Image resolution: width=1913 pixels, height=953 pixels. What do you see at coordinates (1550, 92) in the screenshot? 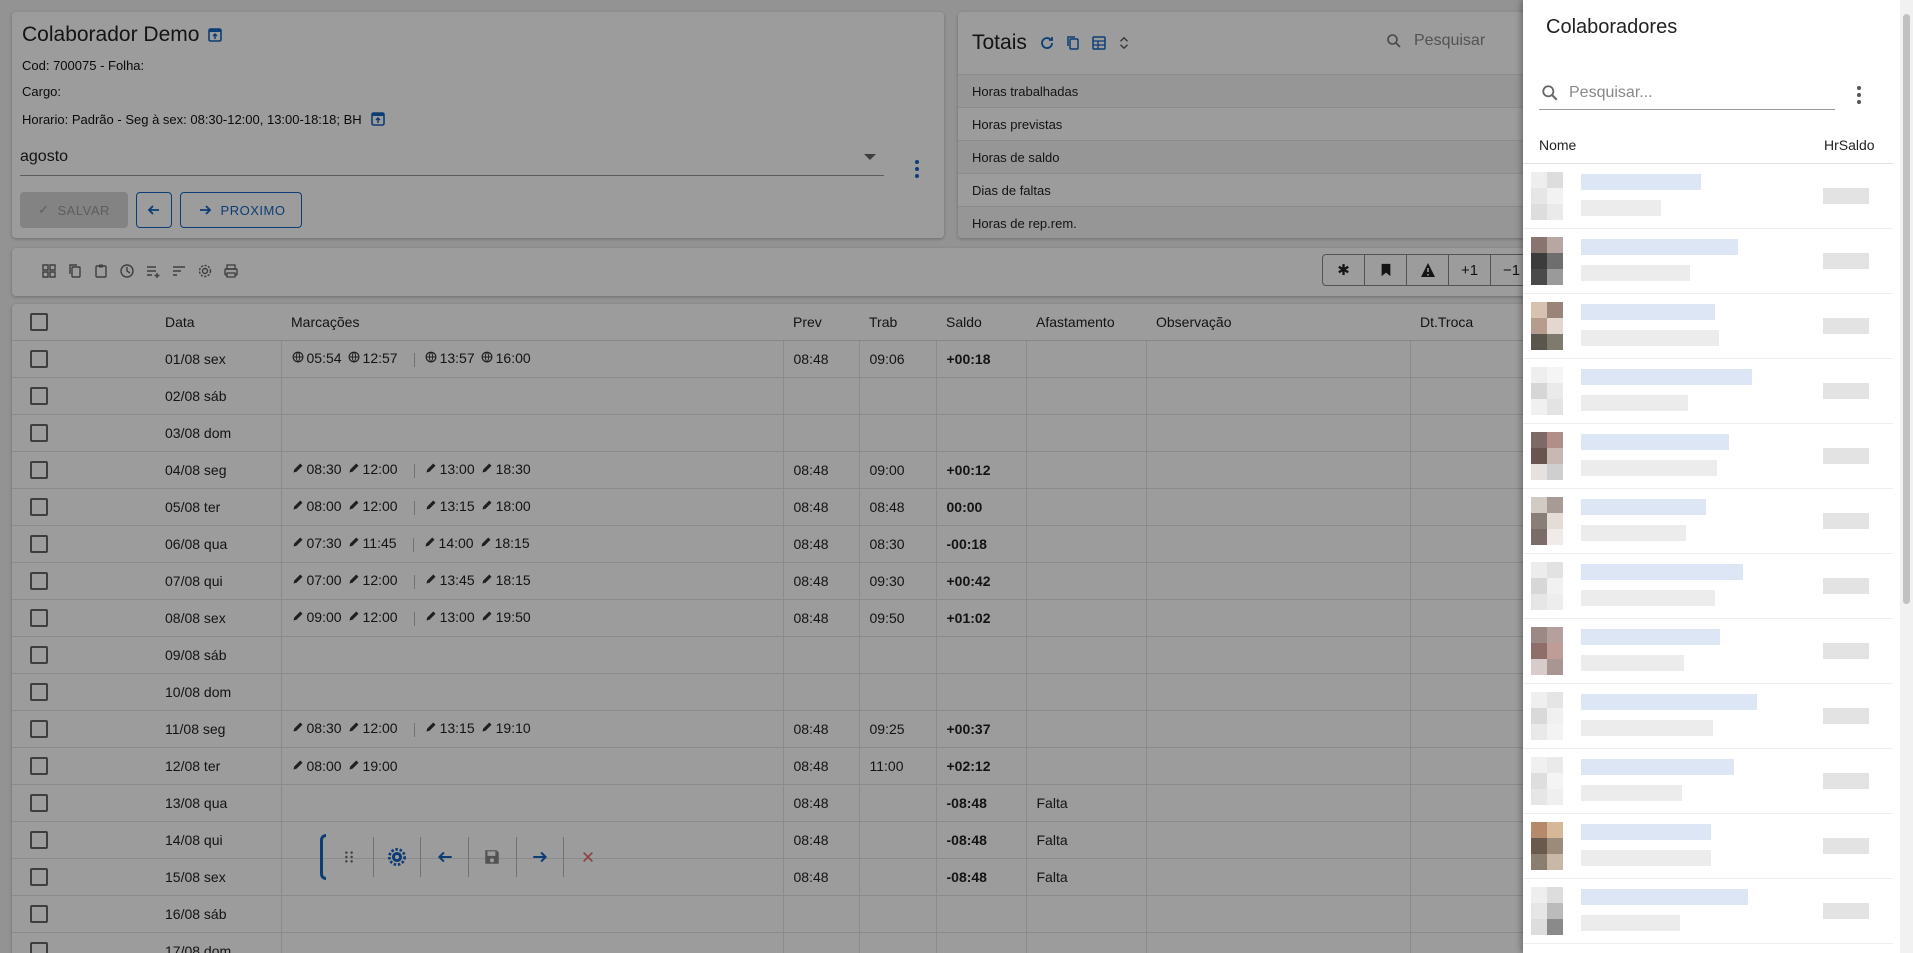
I see `search-icon` at bounding box center [1550, 92].